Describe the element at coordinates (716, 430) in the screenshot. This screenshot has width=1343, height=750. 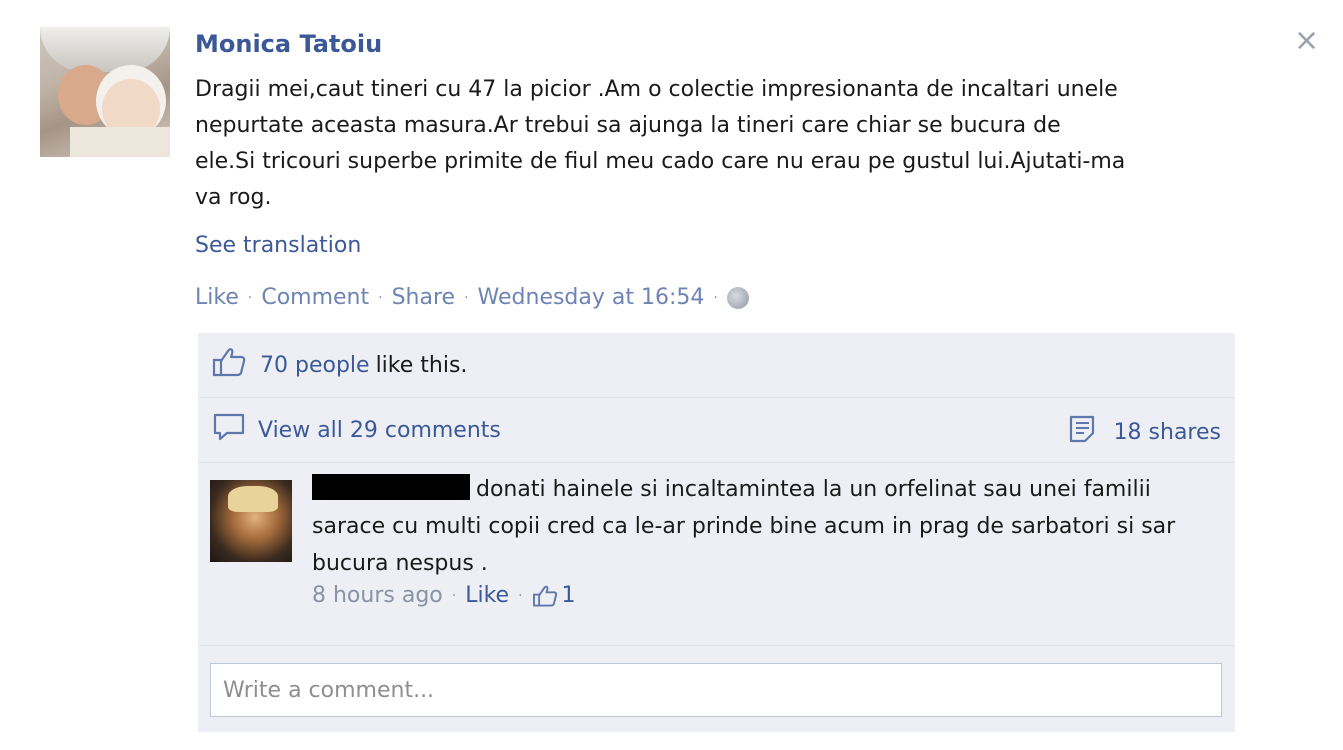
I see `comments-row: View all 29 comments 18 shares` at that location.